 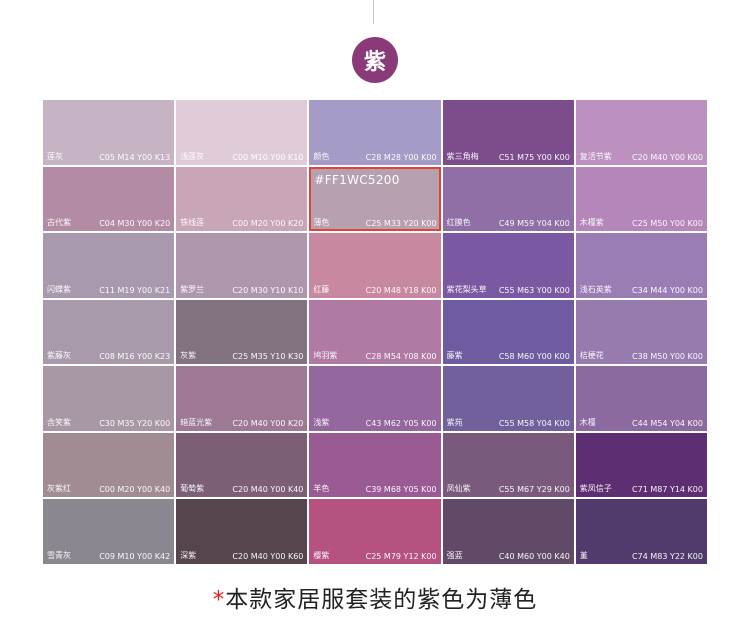 What do you see at coordinates (667, 490) in the screenshot?
I see `swatch-cmyk: C71 M87 Y14 K00` at bounding box center [667, 490].